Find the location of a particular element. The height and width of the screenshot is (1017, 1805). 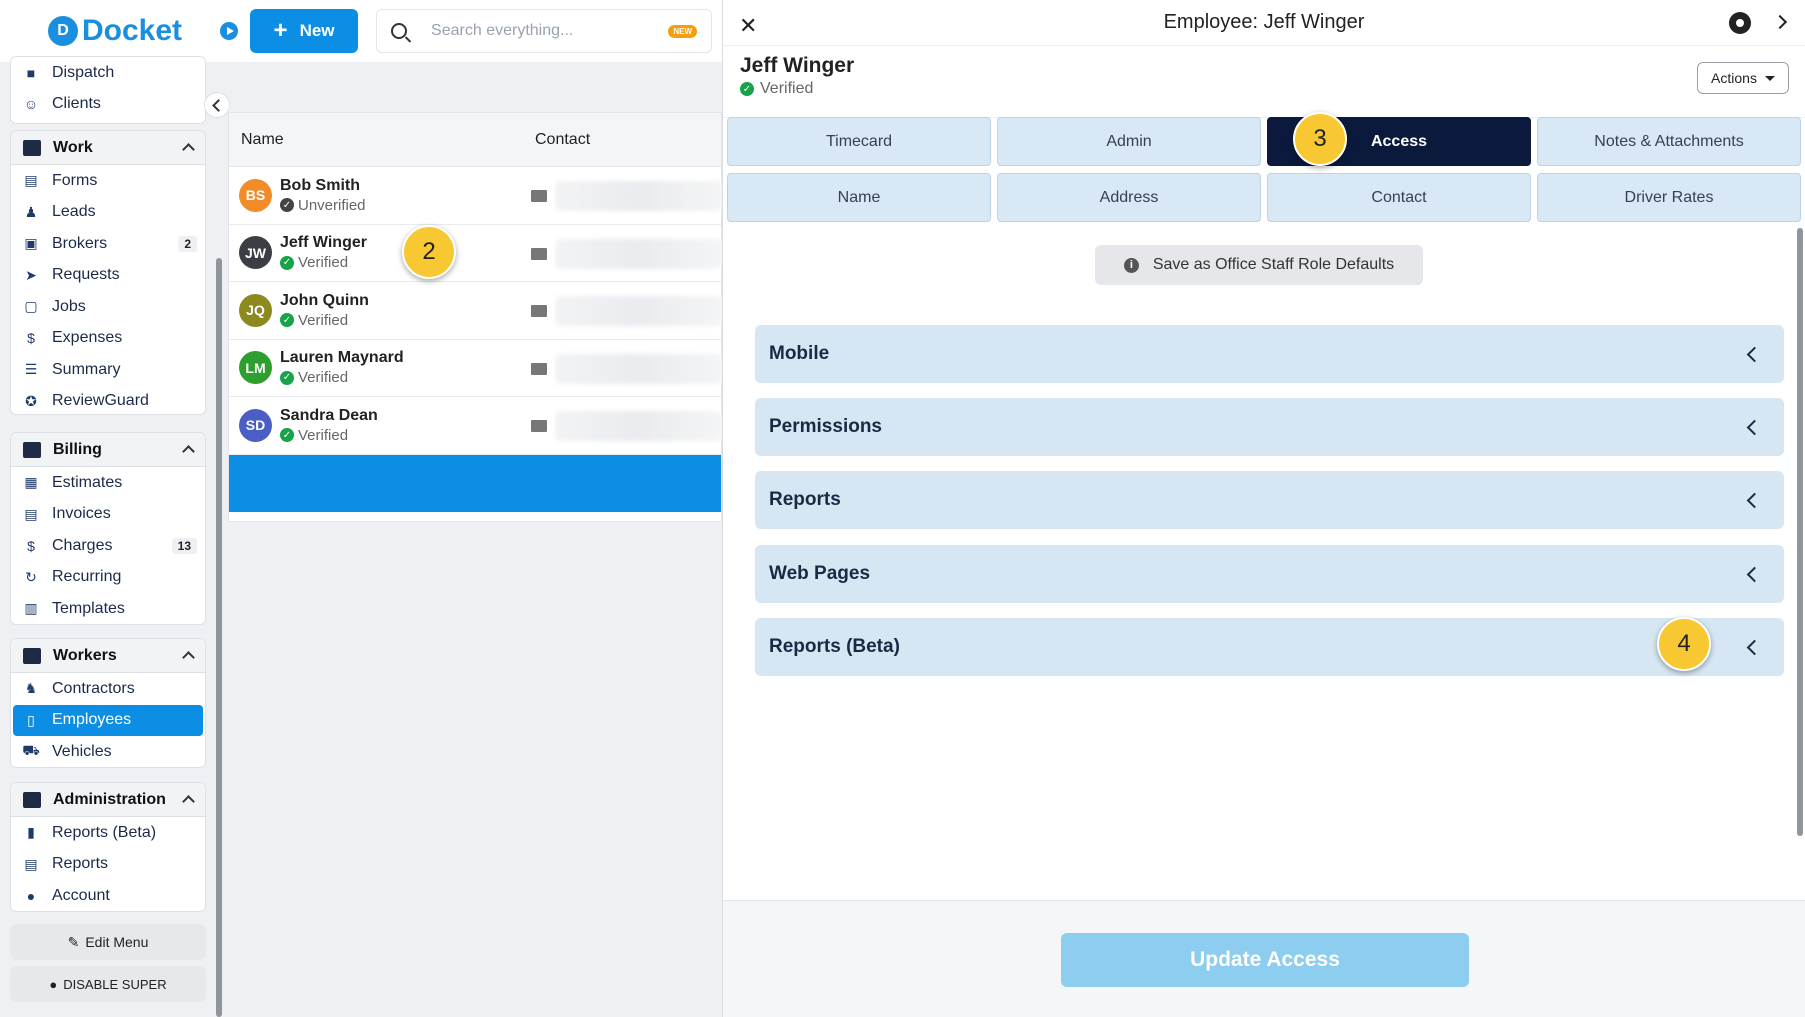

row-info: Lauren Maynard ✓ Verified is located at coordinates (342, 367).